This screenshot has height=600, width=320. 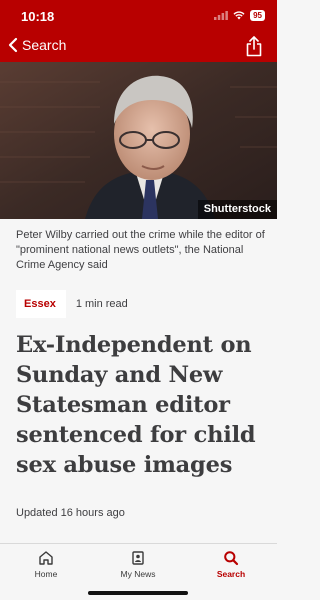 What do you see at coordinates (237, 209) in the screenshot?
I see `photo-credit: Shutterstock` at bounding box center [237, 209].